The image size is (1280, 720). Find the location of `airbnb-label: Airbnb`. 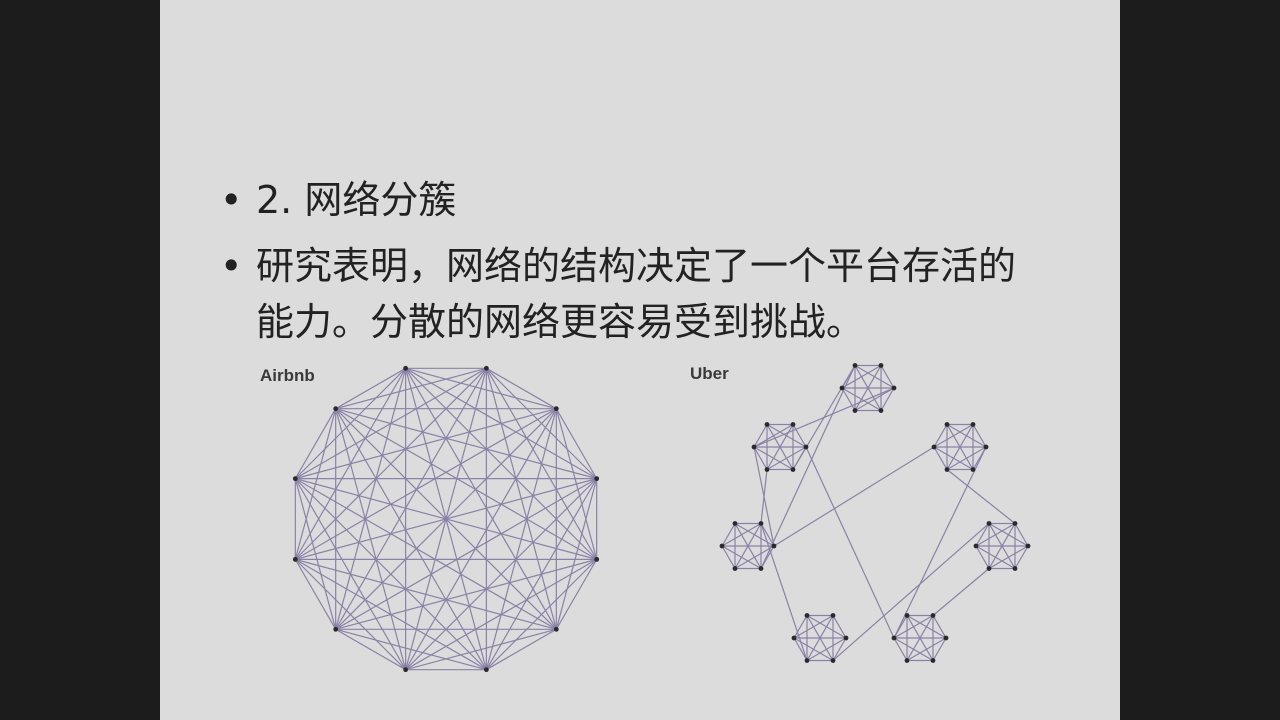

airbnb-label: Airbnb is located at coordinates (287, 375).